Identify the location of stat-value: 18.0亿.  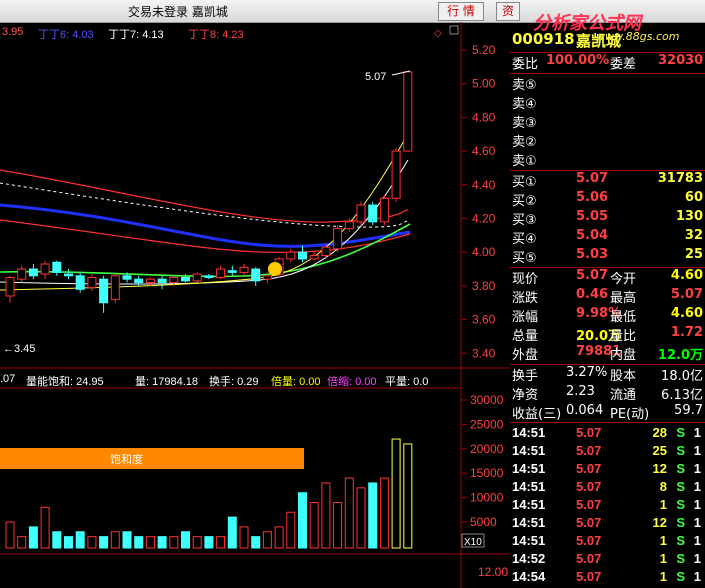
(682, 376).